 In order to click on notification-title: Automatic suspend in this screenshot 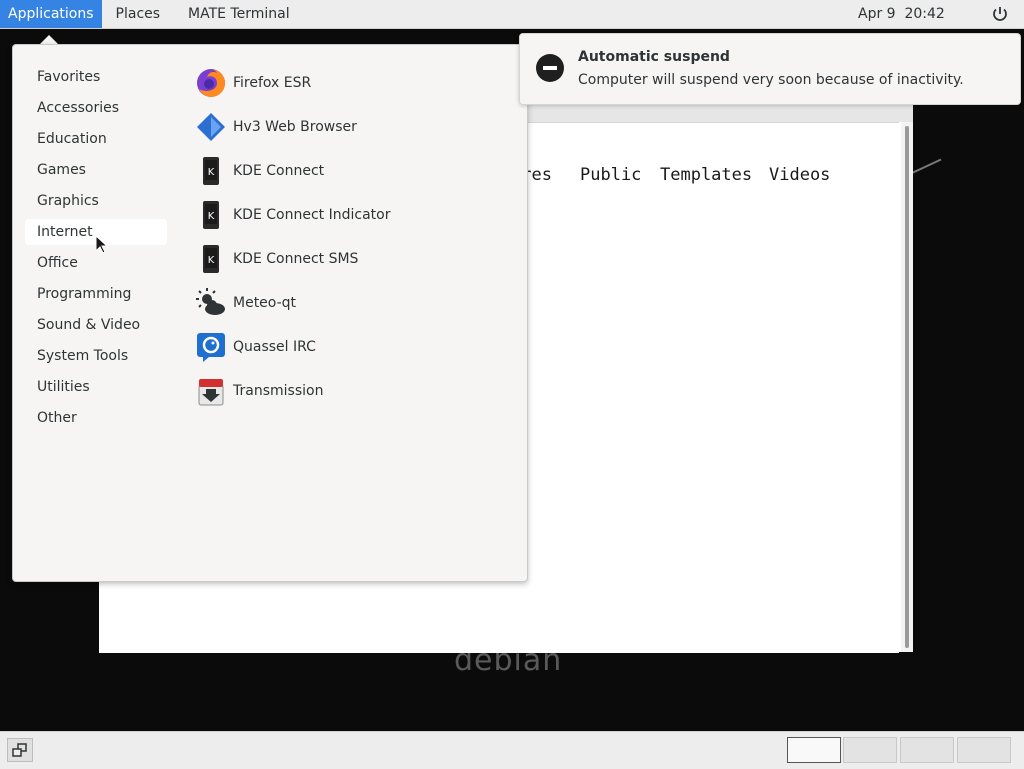, I will do `click(654, 57)`.